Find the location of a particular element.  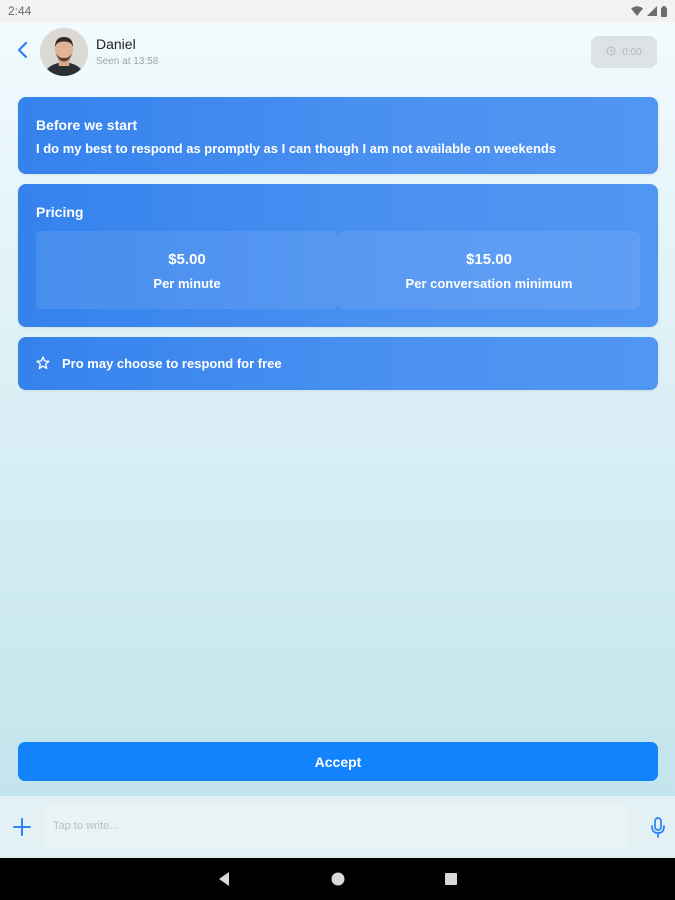

call-timer-button: 0:00 is located at coordinates (624, 52).